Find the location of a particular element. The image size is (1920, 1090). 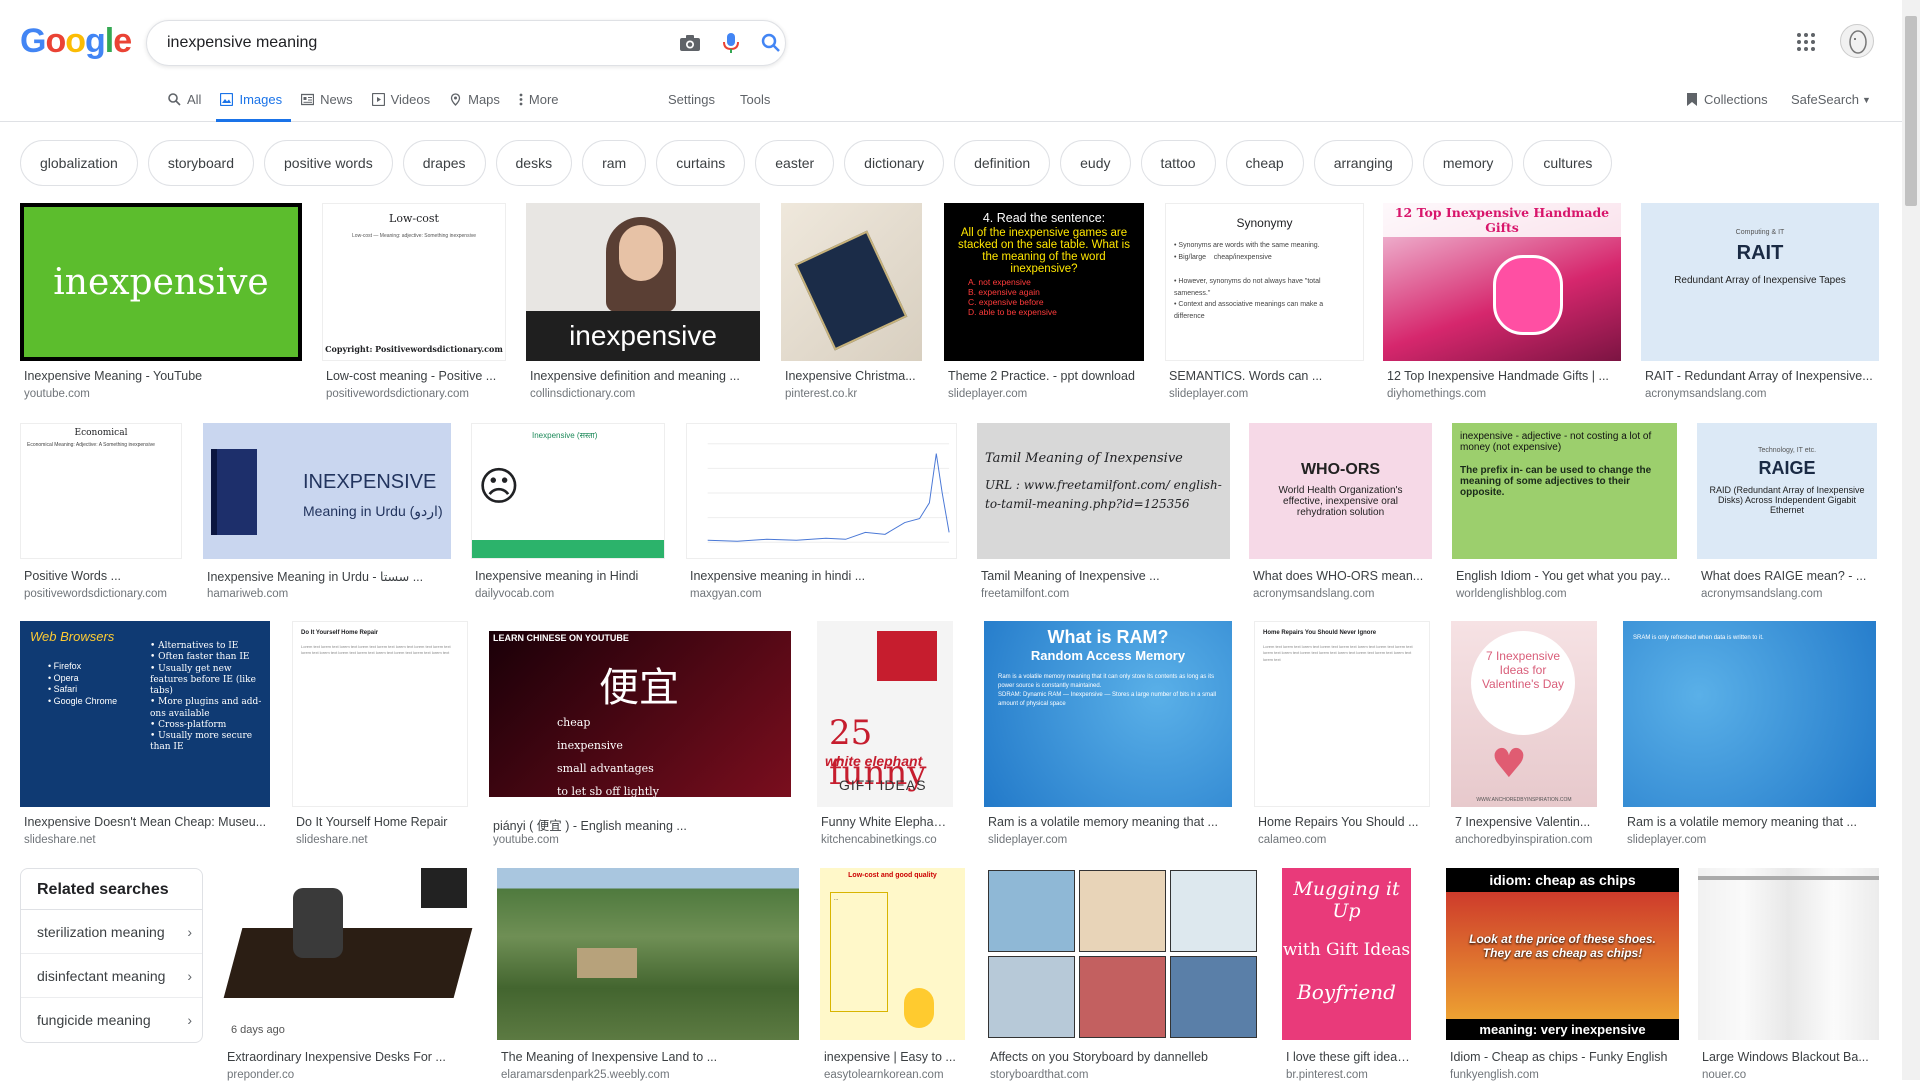

related-search-item: disinfectant meaning › is located at coordinates (111, 976).